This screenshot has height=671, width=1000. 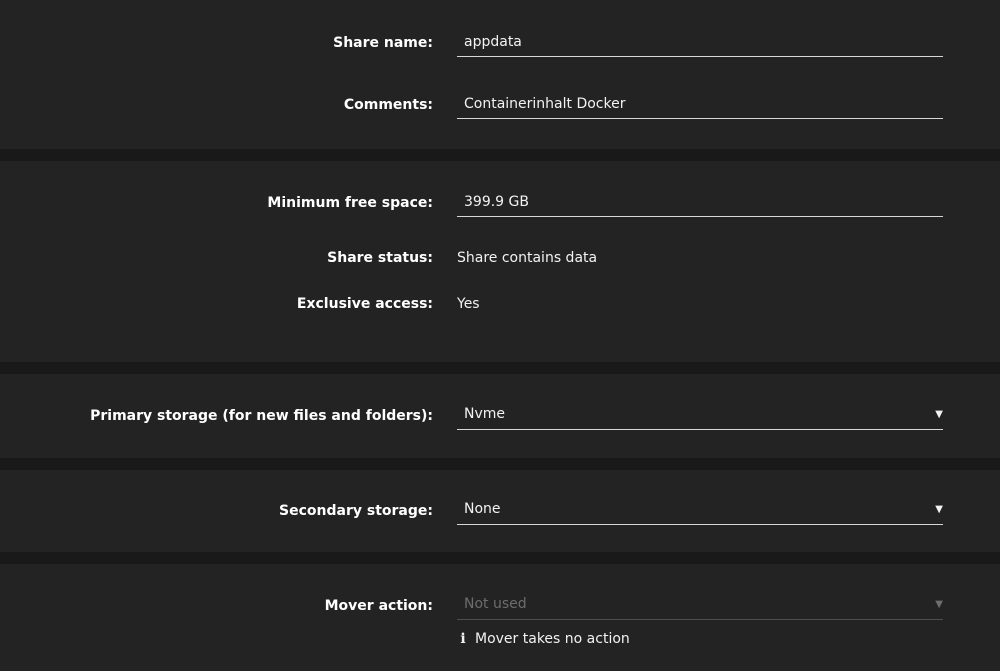 I want to click on primary-storage-value: Nvme, so click(x=485, y=414).